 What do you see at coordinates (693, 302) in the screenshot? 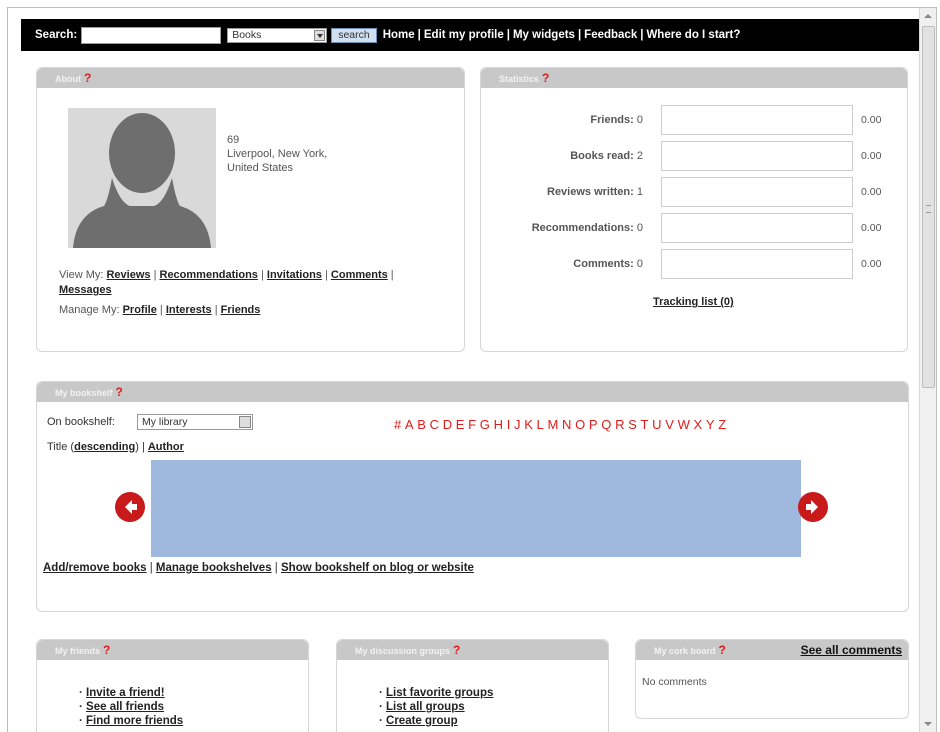
I see `tracking-list-link: Tracking list (0)` at bounding box center [693, 302].